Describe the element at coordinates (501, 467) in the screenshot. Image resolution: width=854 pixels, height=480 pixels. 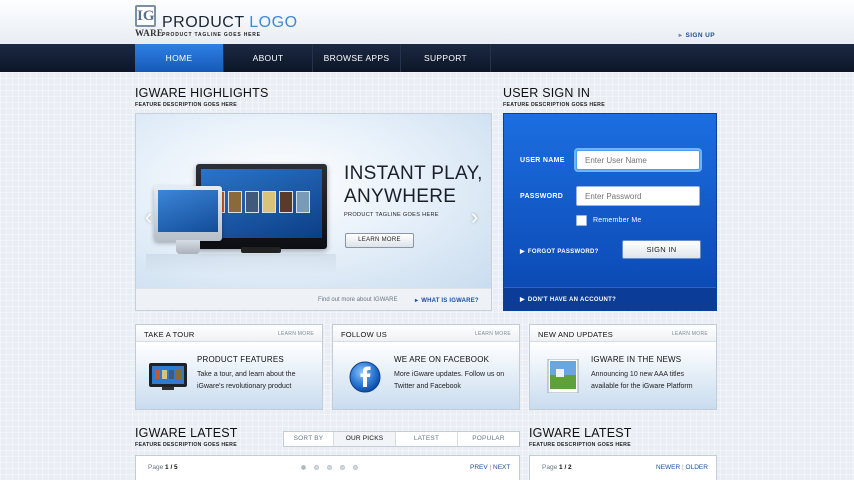
I see `next-link: NEXT` at that location.